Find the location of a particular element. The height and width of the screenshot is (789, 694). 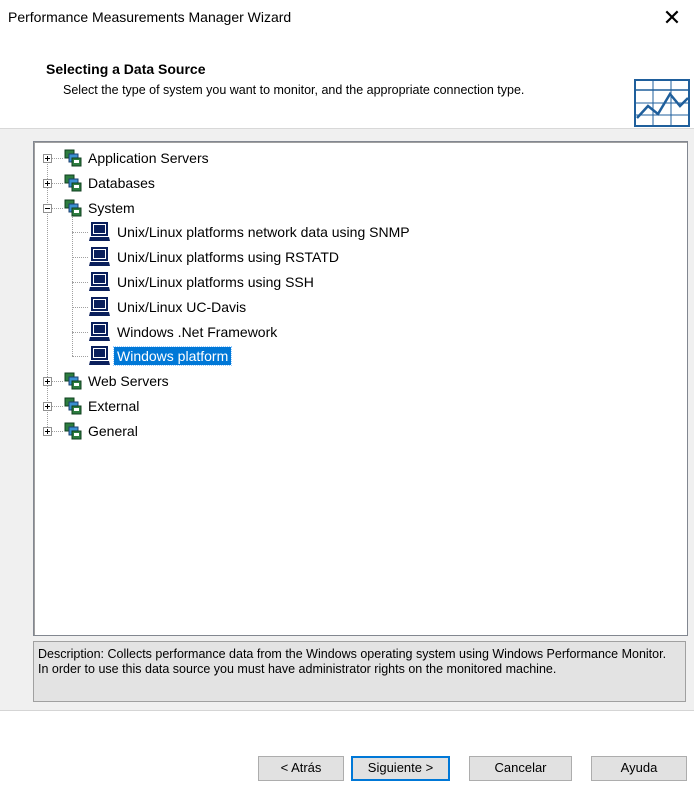

tree-item-label: System is located at coordinates (111, 207).